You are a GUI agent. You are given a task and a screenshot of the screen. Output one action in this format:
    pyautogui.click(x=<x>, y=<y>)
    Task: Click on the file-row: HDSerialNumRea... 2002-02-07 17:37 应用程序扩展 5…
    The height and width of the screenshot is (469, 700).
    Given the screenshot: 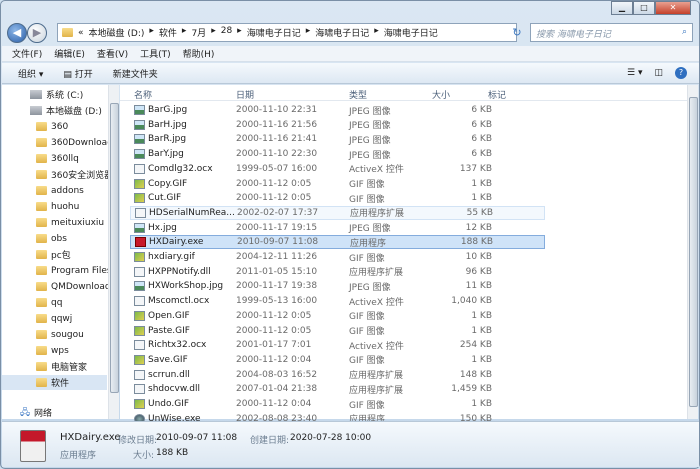 What is the action you would take?
    pyautogui.click(x=337, y=212)
    